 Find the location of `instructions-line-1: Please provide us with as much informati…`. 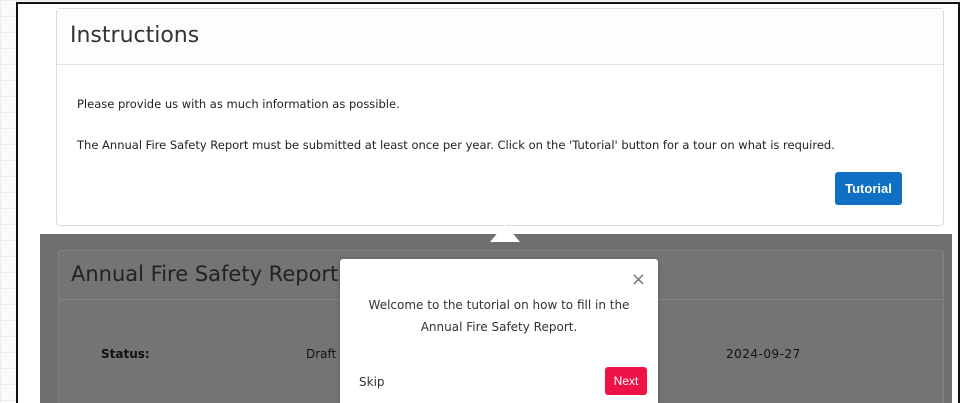

instructions-line-1: Please provide us with as much informati… is located at coordinates (238, 104).